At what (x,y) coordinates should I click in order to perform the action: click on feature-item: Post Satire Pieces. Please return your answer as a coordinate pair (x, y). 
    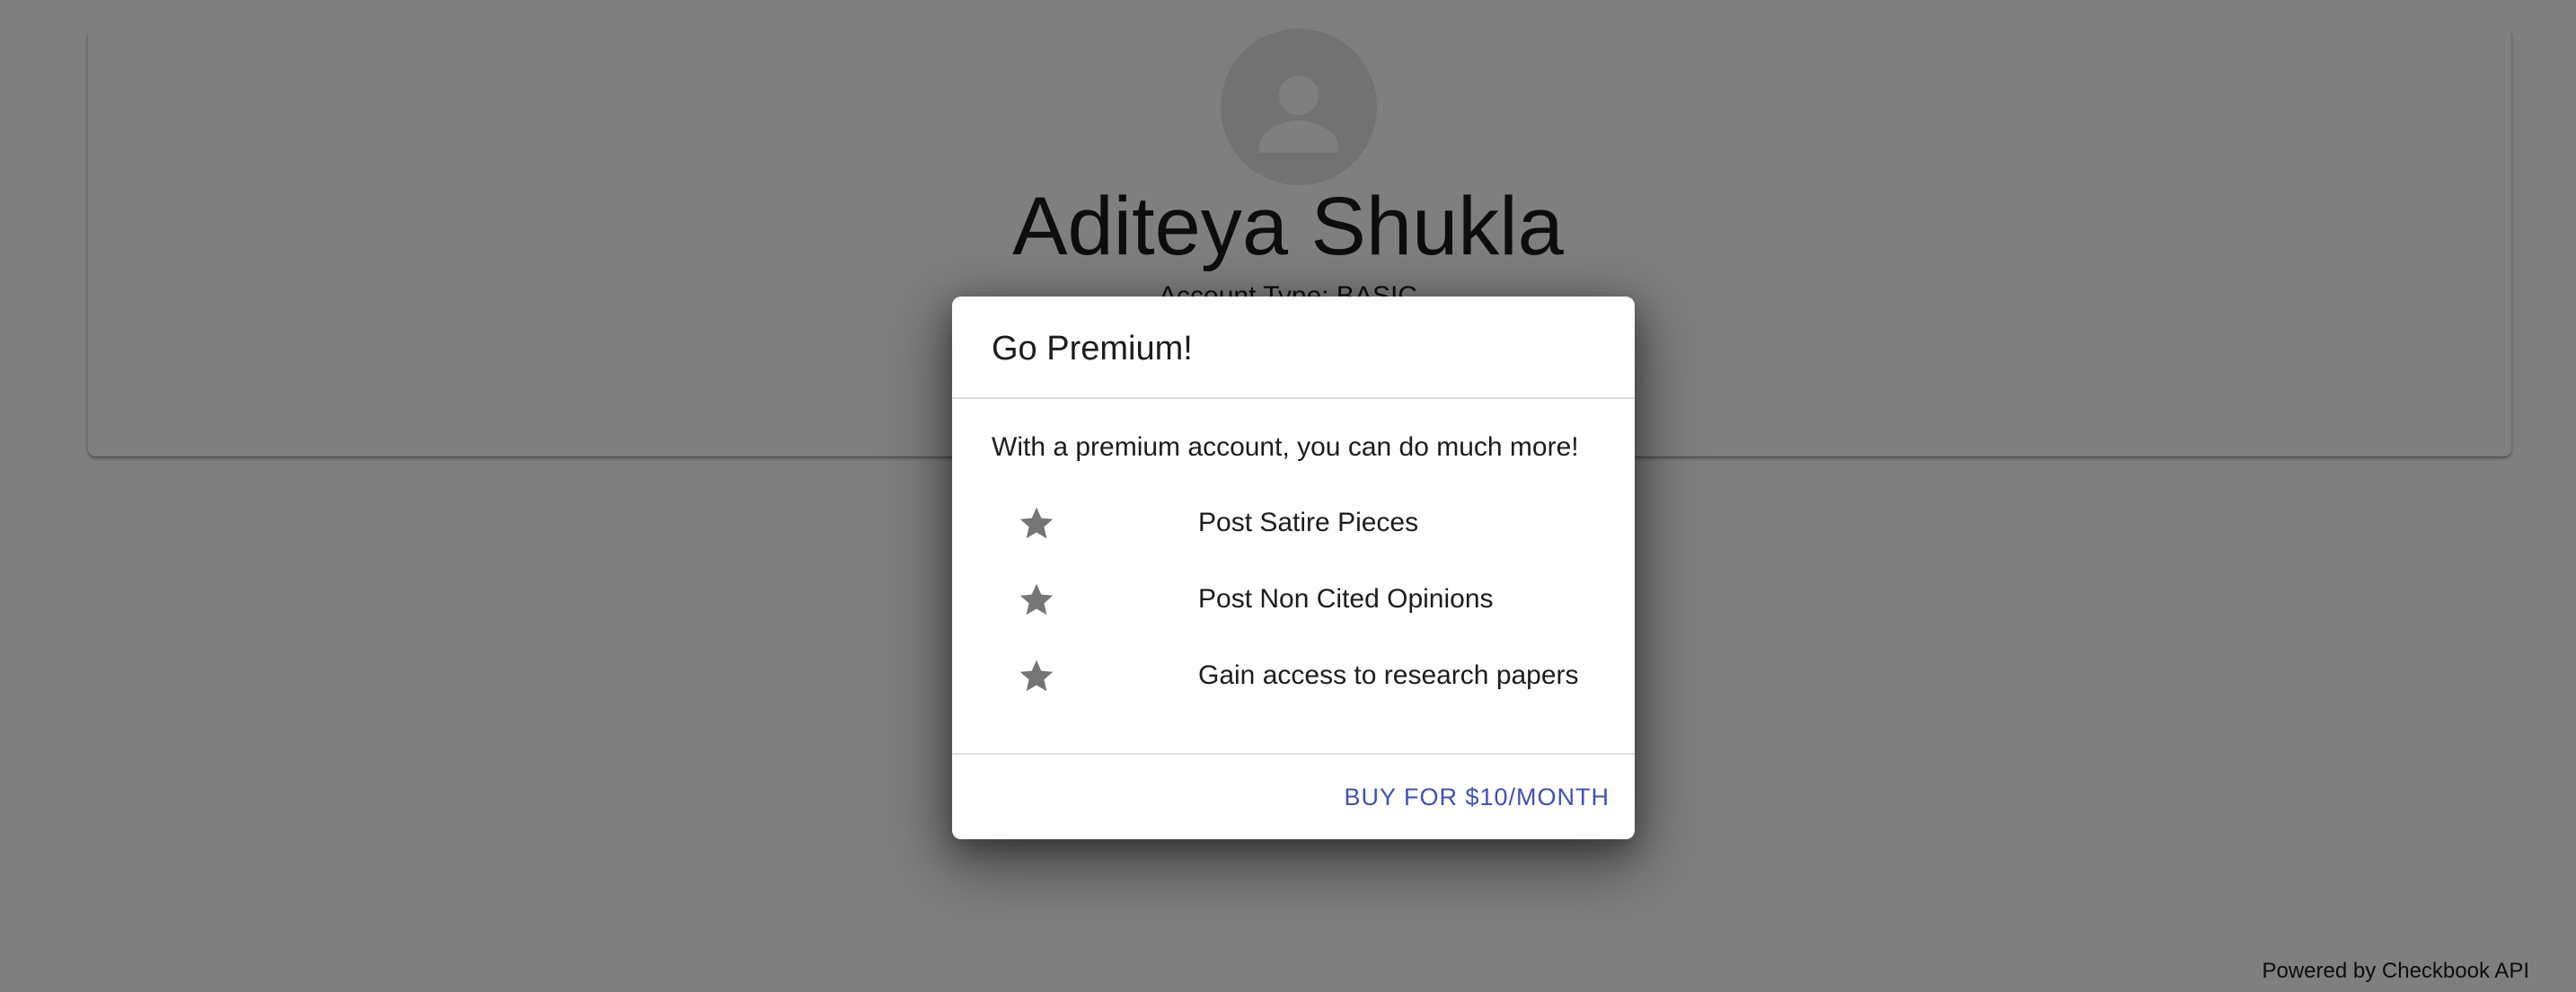
    Looking at the image, I should click on (1293, 523).